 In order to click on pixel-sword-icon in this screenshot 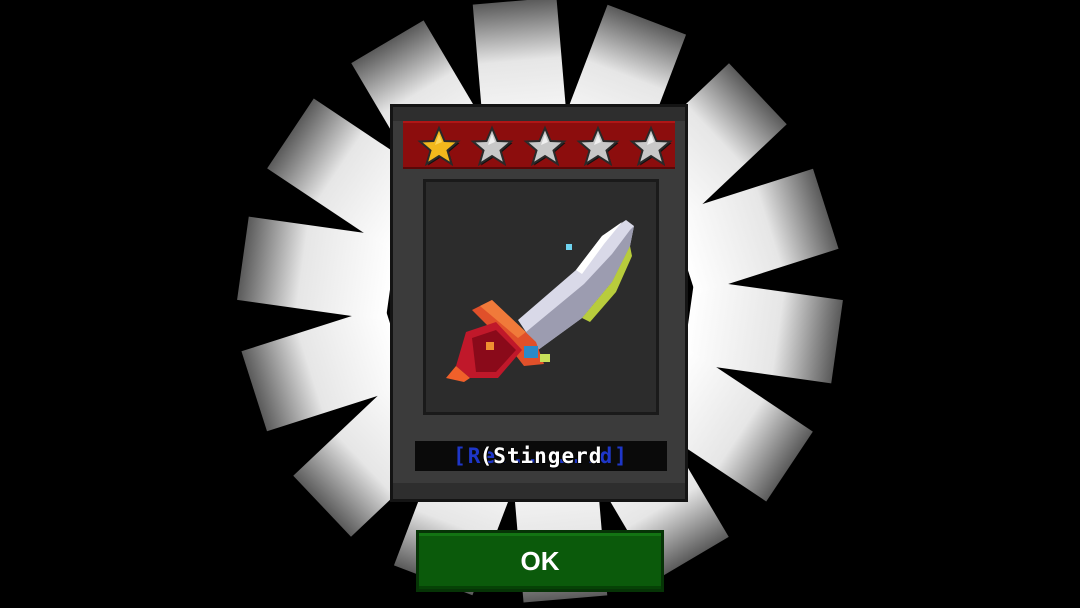, I will do `click(540, 301)`.